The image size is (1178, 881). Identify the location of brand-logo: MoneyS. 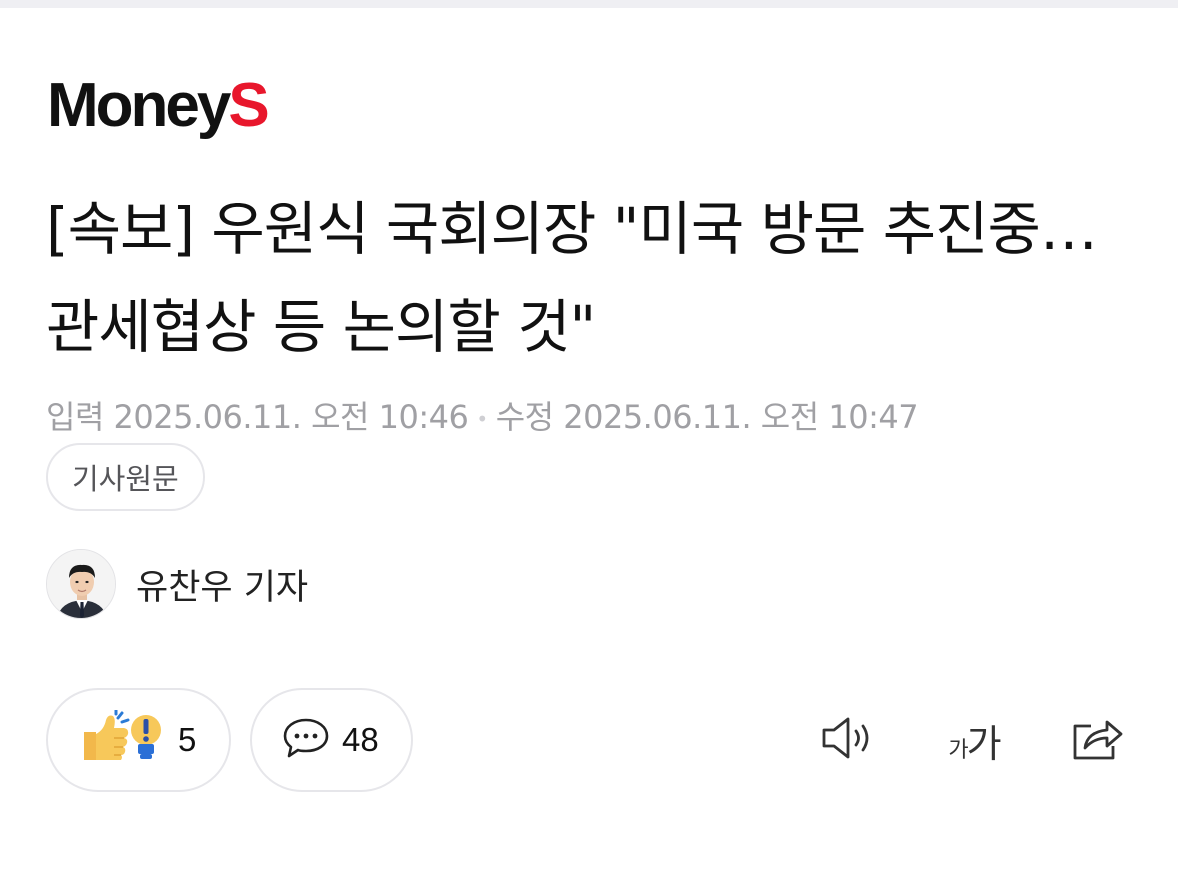
(158, 105).